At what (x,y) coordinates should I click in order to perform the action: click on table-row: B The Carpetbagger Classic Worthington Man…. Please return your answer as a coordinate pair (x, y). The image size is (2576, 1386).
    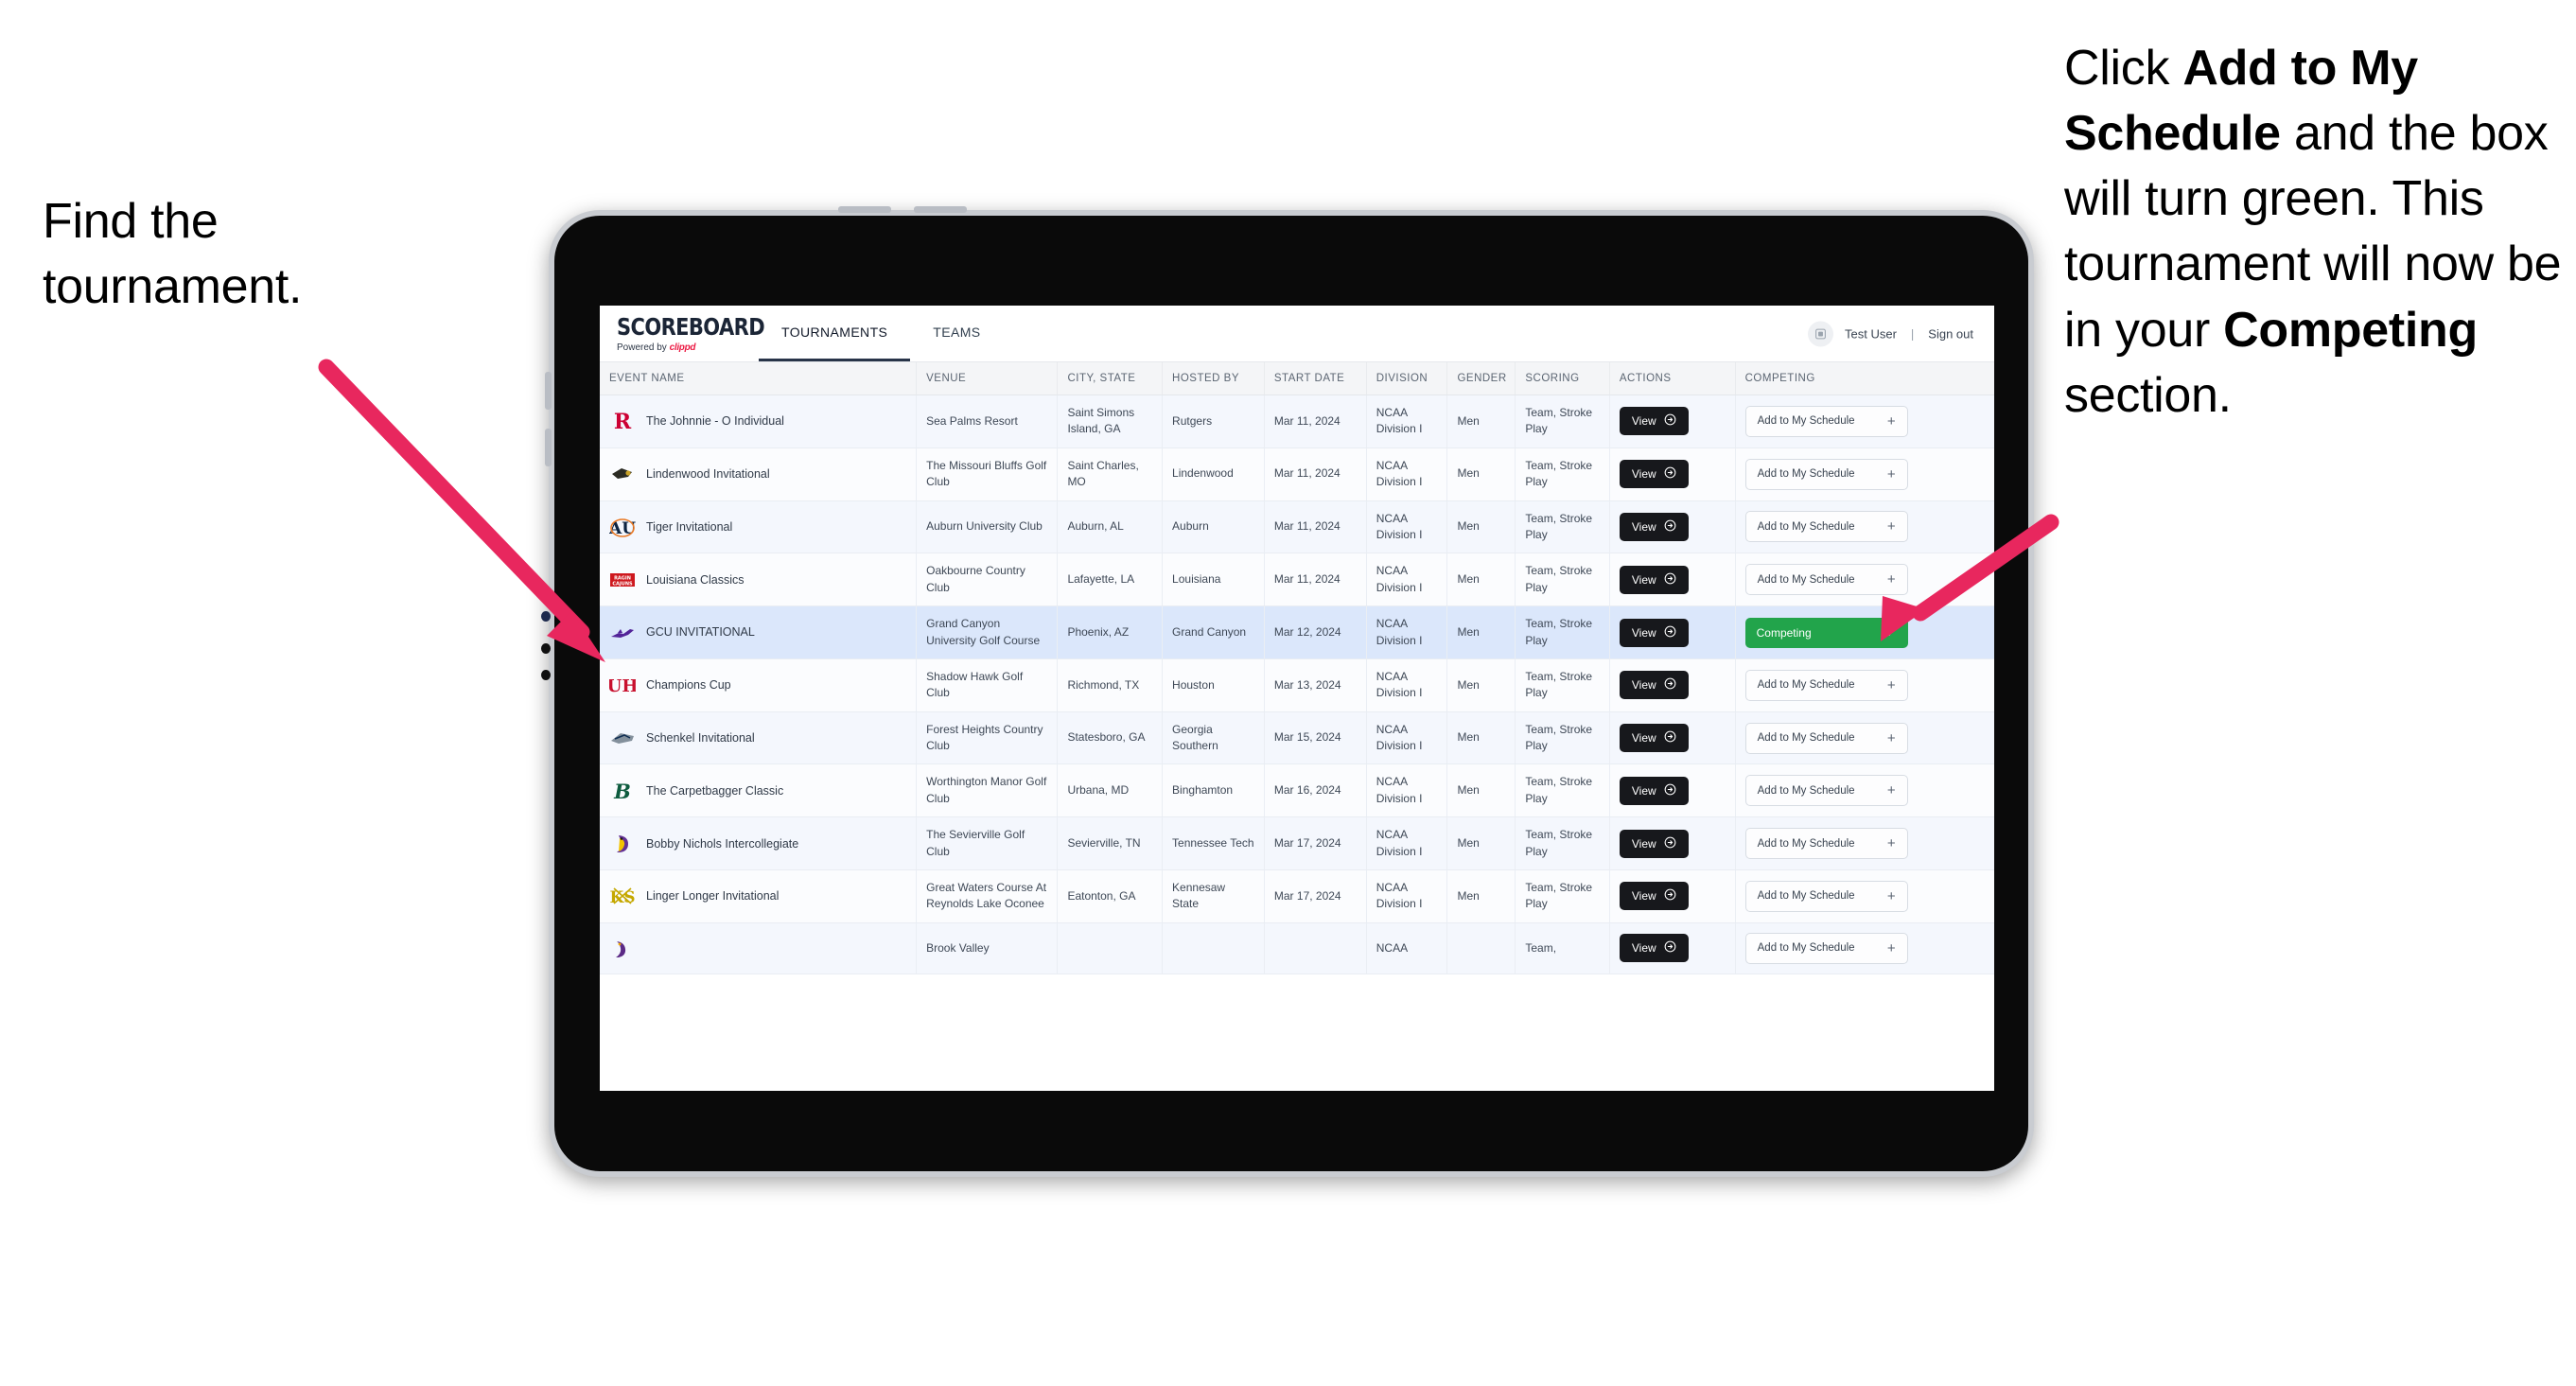
    Looking at the image, I should click on (1297, 790).